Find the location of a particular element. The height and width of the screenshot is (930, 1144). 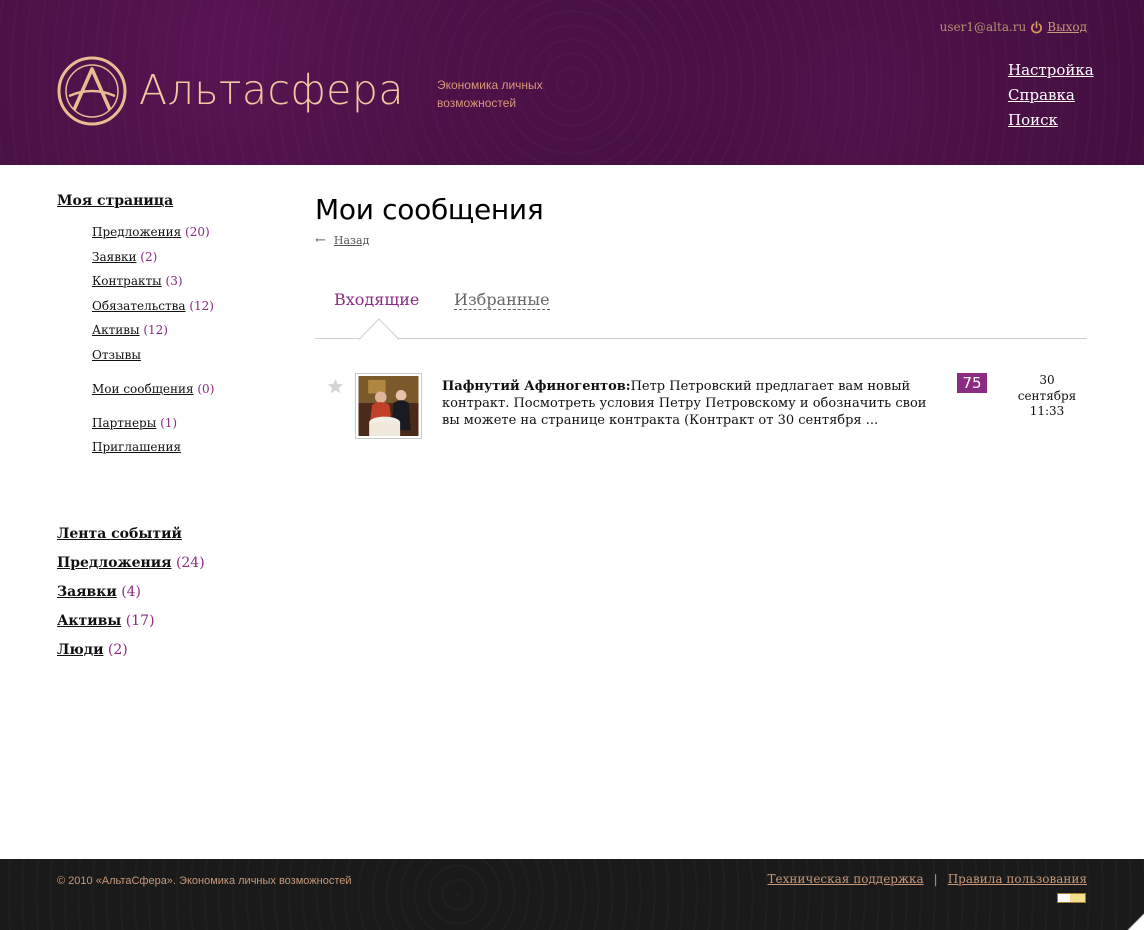

sidebar-item-requests: Заявки (2) is located at coordinates (189, 257).